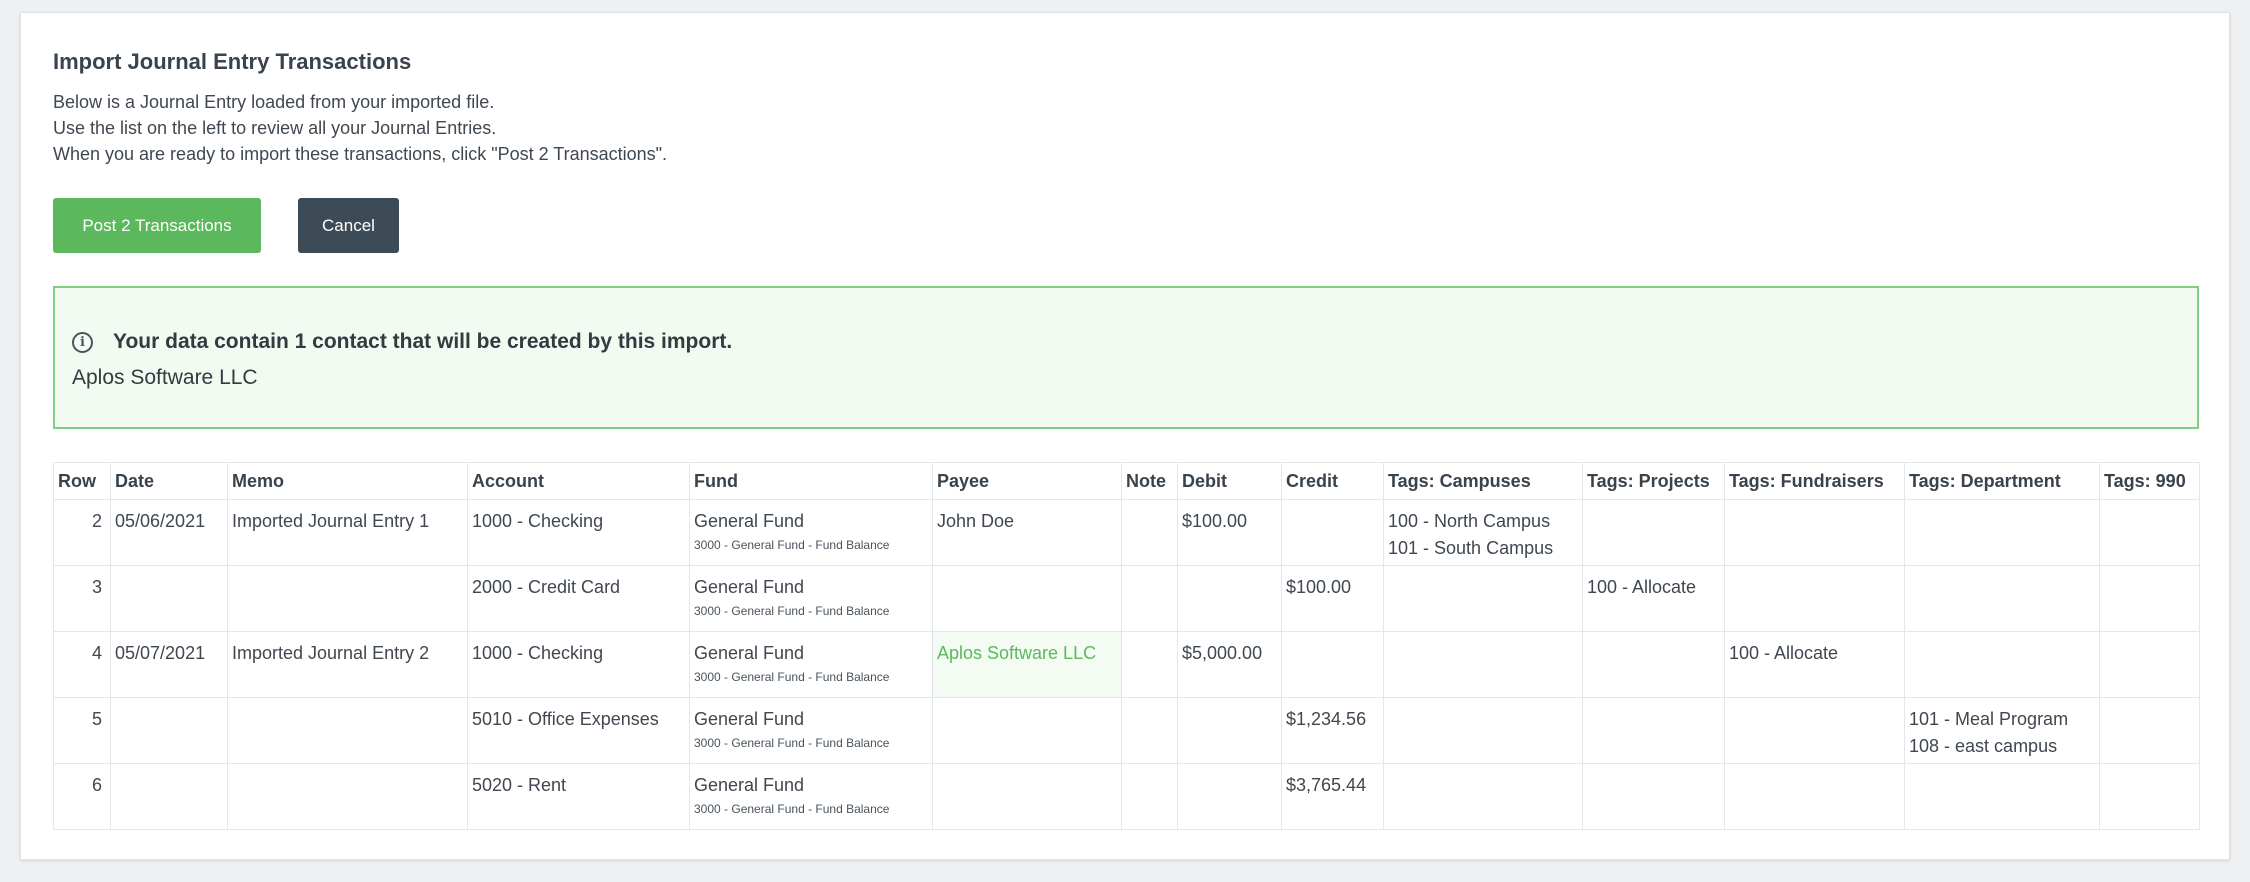  Describe the element at coordinates (1332, 598) in the screenshot. I see `credit-cell: $100.00` at that location.